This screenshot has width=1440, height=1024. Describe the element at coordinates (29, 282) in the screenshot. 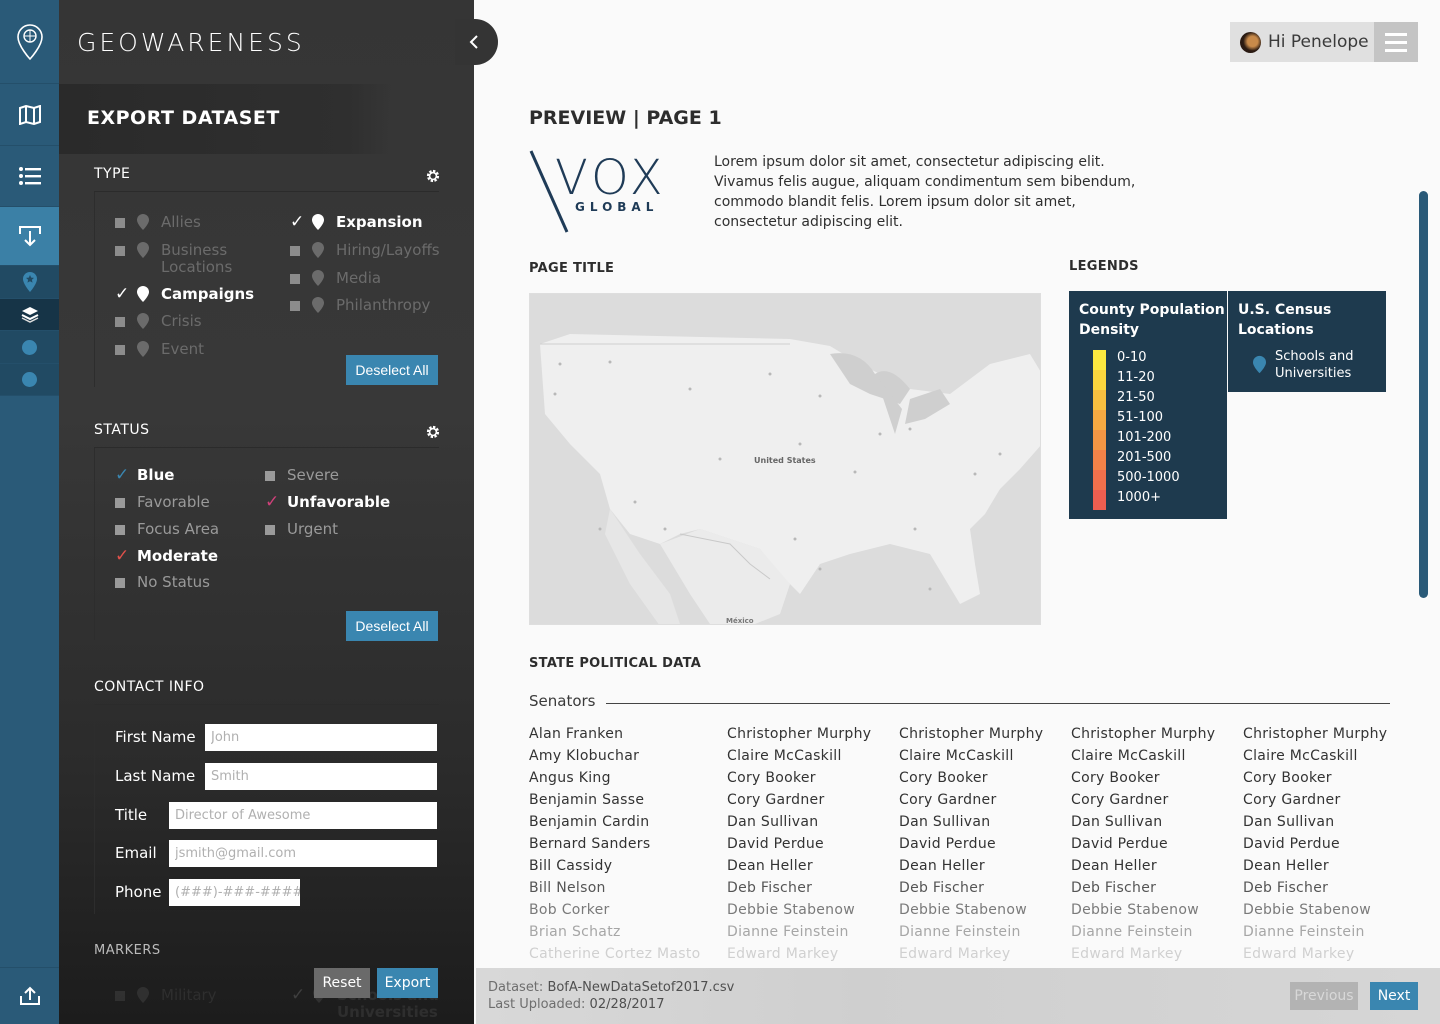

I see `star-pin-icon` at that location.